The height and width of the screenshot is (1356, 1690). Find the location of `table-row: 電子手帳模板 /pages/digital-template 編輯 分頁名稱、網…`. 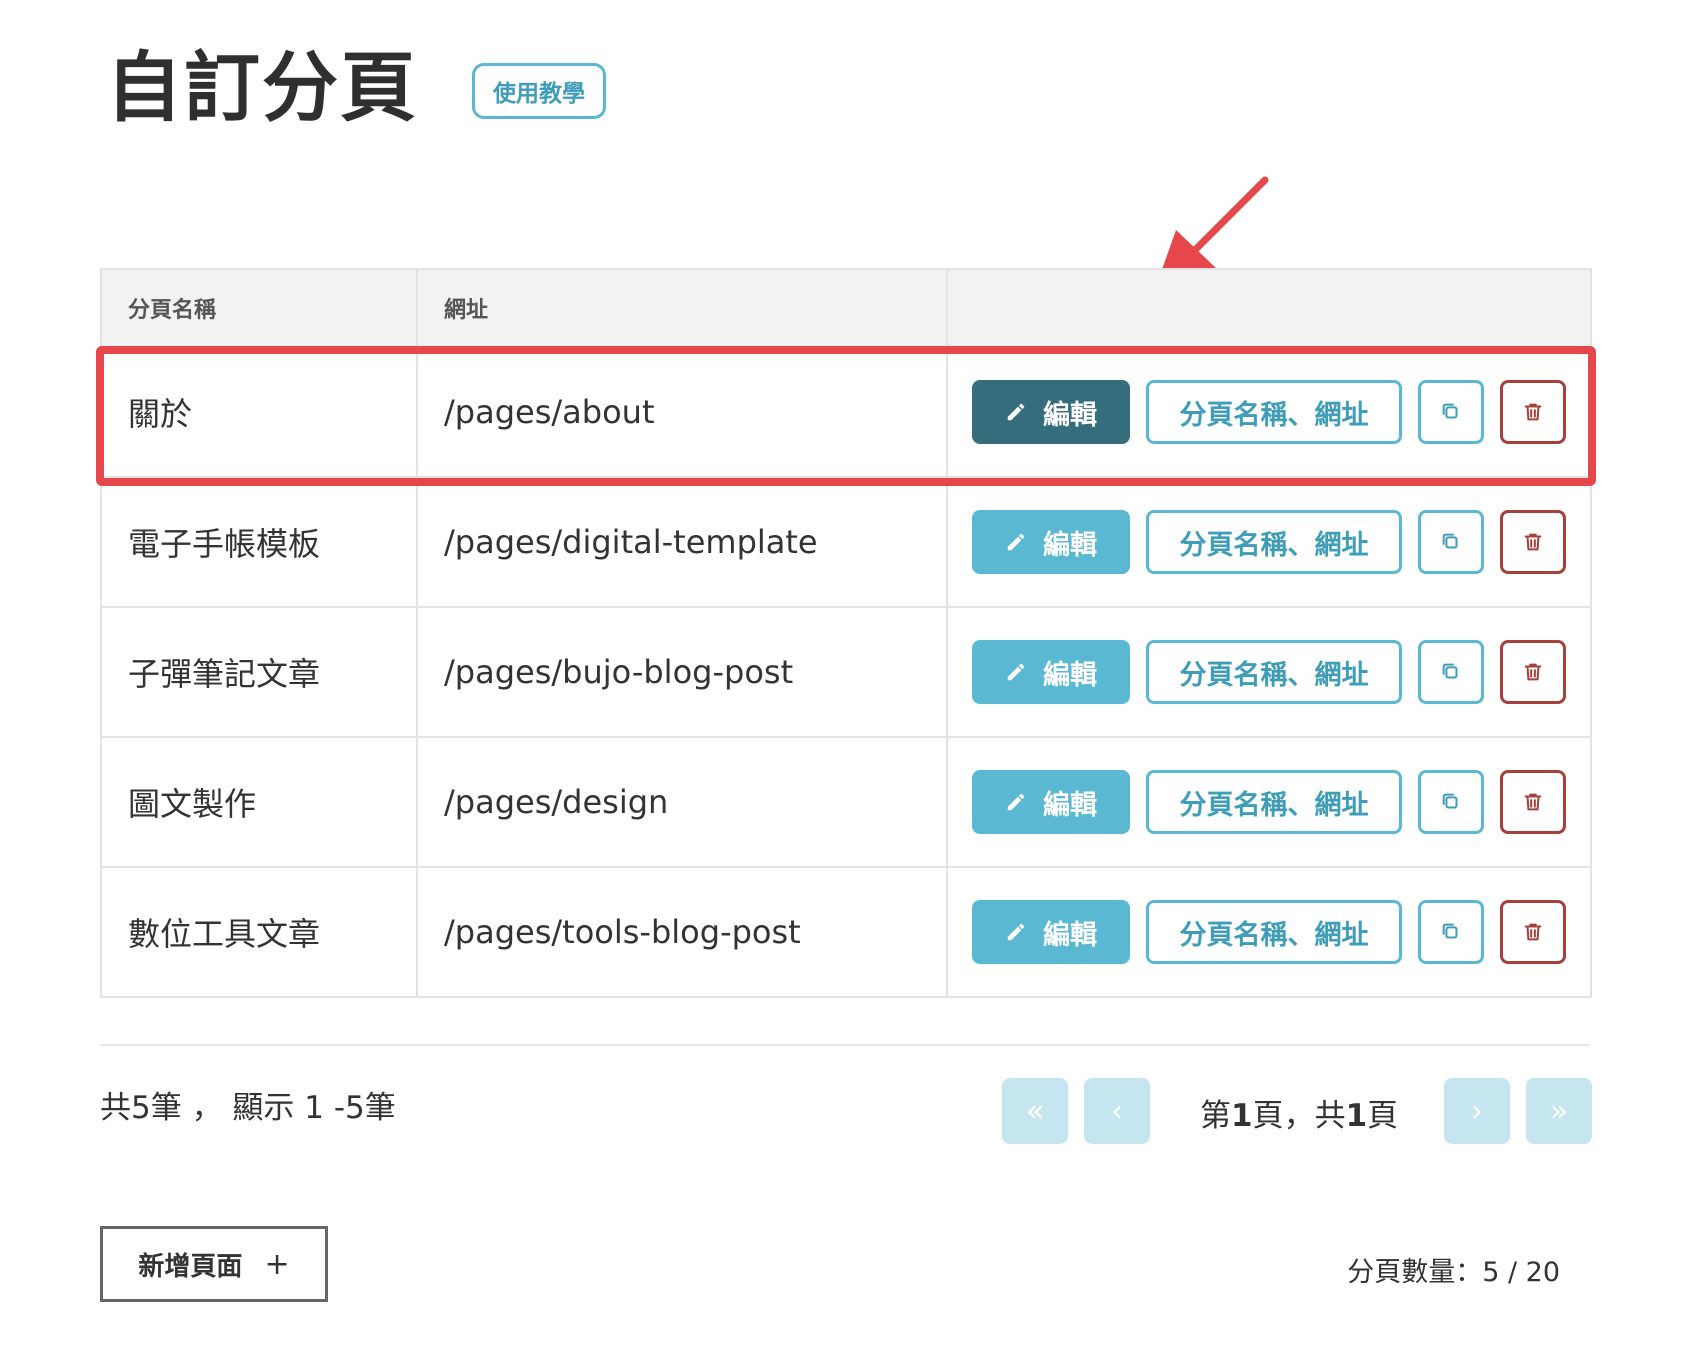

table-row: 電子手帳模板 /pages/digital-template 編輯 分頁名稱、網… is located at coordinates (846, 542).